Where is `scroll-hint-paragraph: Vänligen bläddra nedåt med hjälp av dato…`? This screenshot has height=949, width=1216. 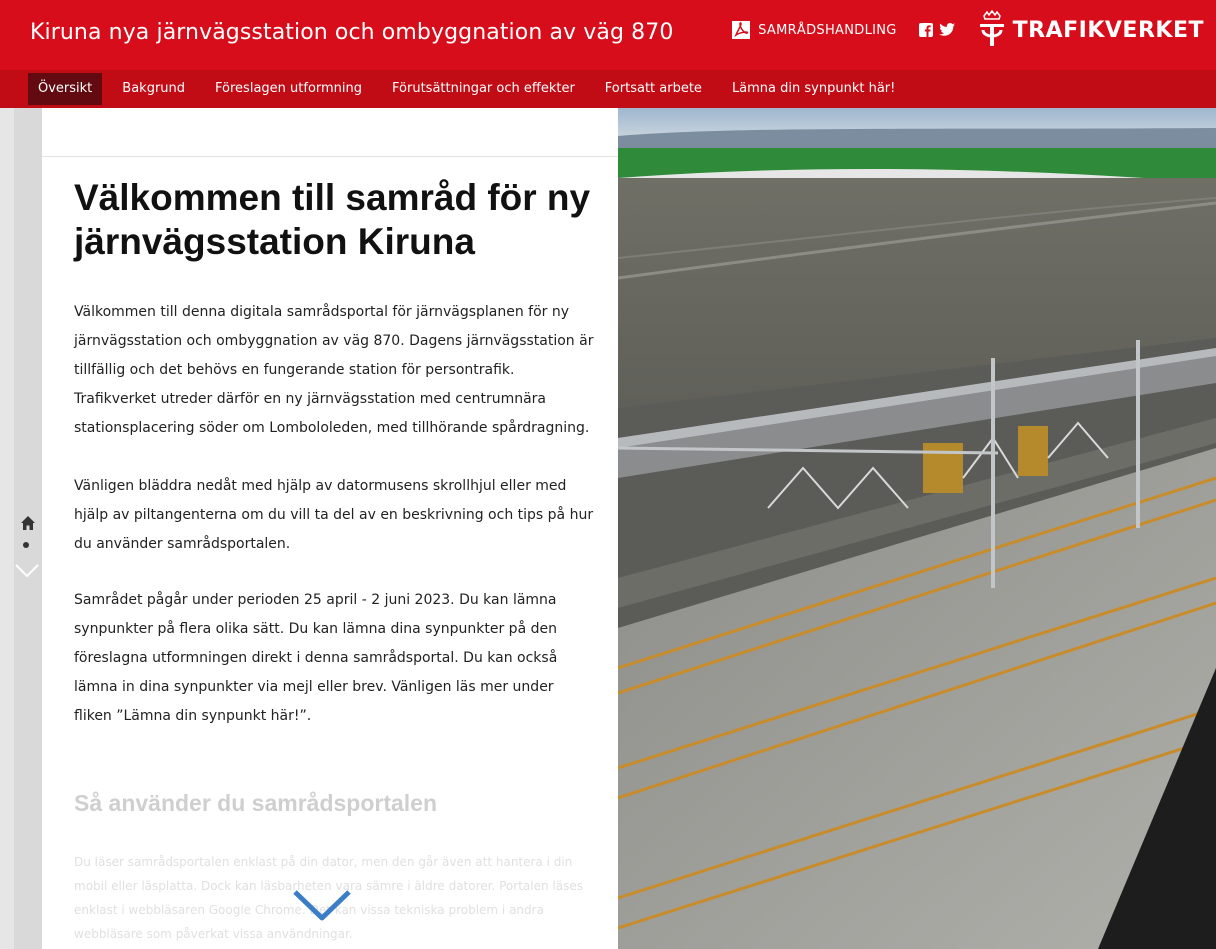
scroll-hint-paragraph: Vänligen bläddra nedåt med hjälp av dato… is located at coordinates (334, 515).